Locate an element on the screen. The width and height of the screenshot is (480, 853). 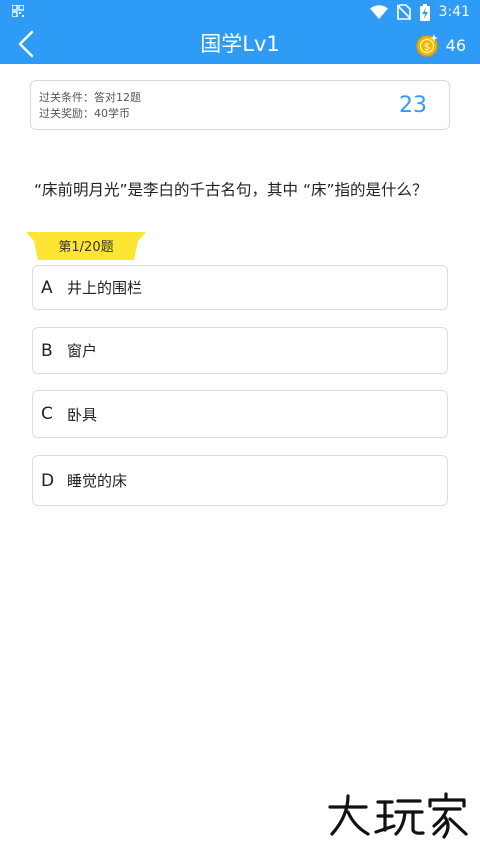
option-letter: C is located at coordinates (47, 414).